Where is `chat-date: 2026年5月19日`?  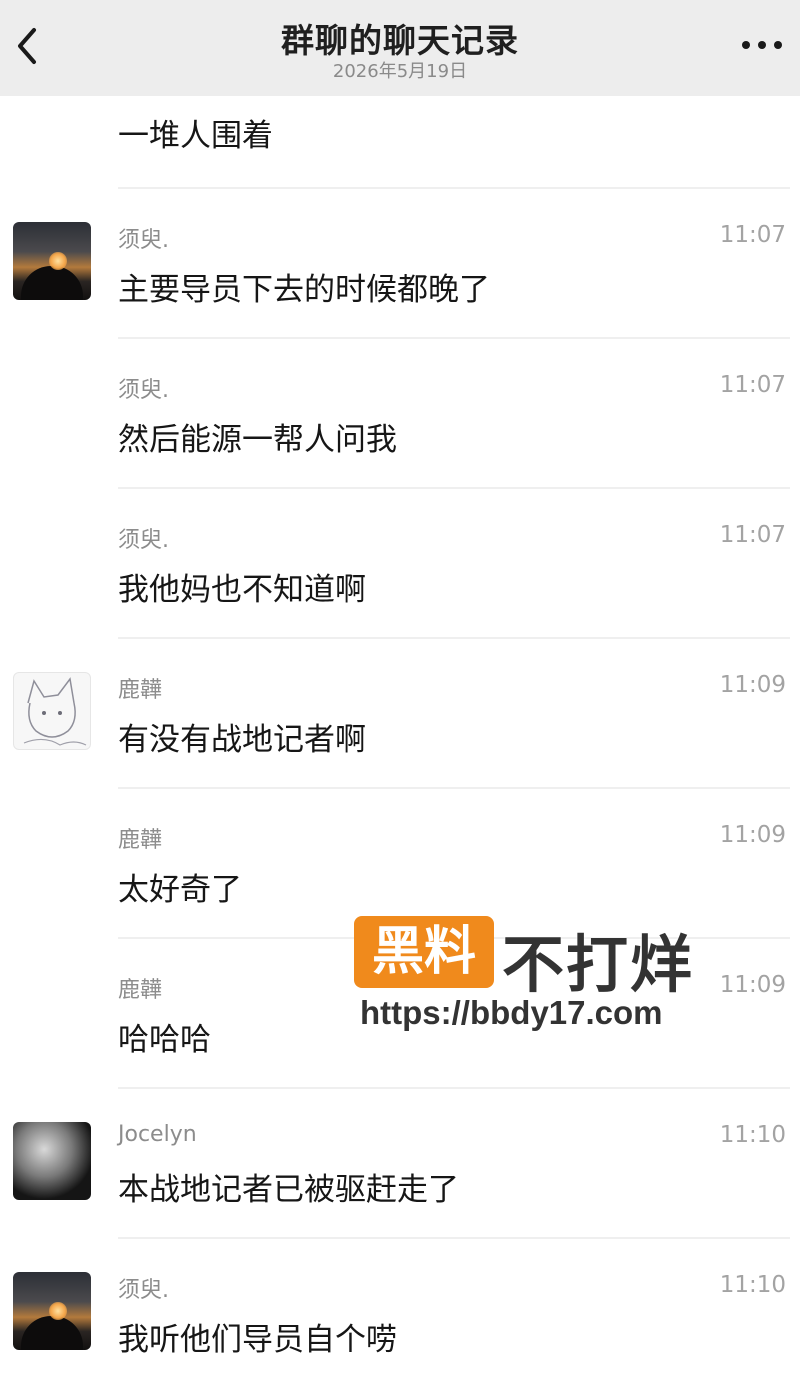 chat-date: 2026年5月19日 is located at coordinates (400, 71).